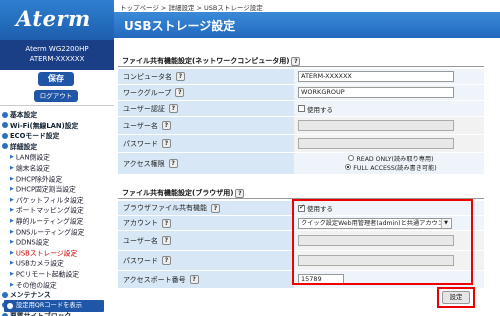  Describe the element at coordinates (45, 189) in the screenshot. I see `sidebar-item-label: DHCP固定割当設定` at that location.